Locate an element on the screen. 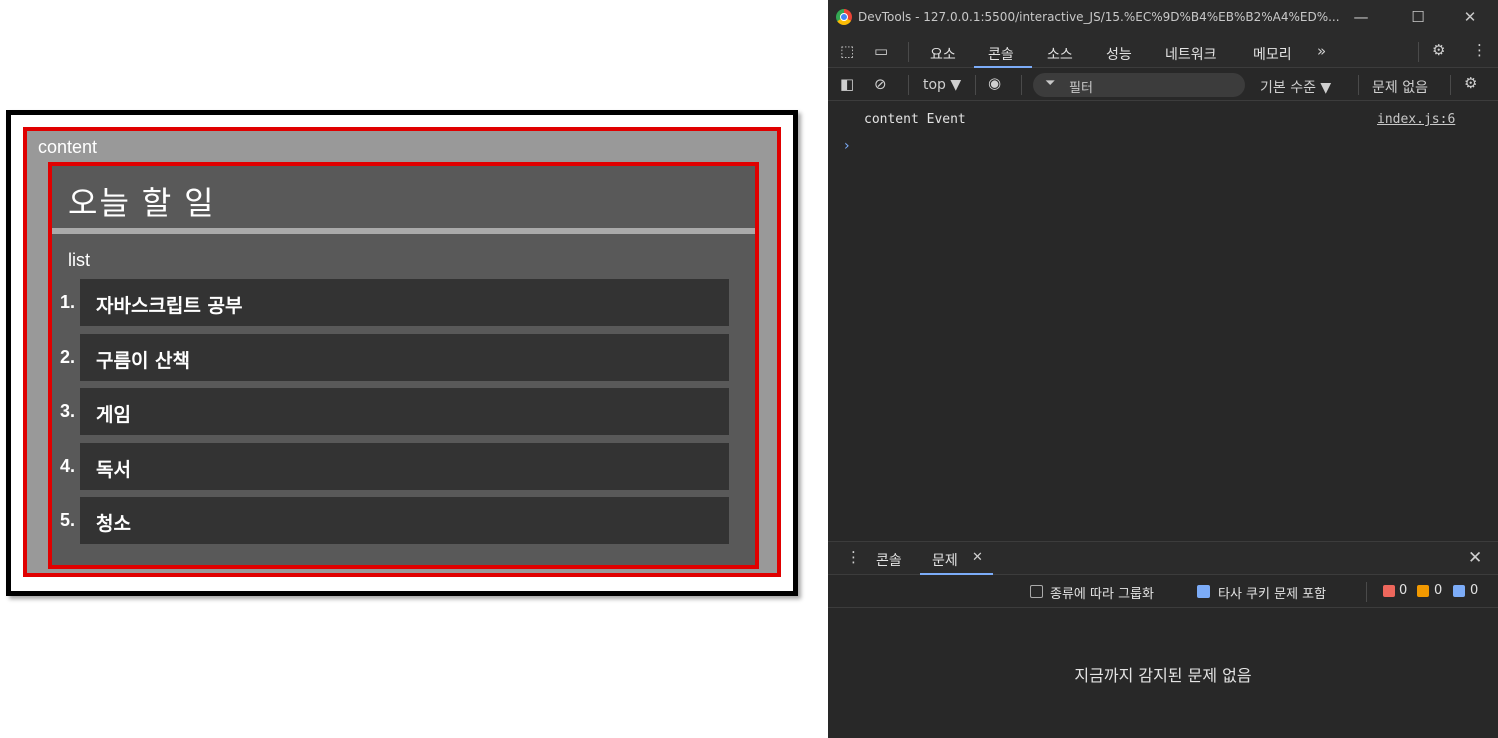  issues-button: 문제 없음 is located at coordinates (1400, 87).